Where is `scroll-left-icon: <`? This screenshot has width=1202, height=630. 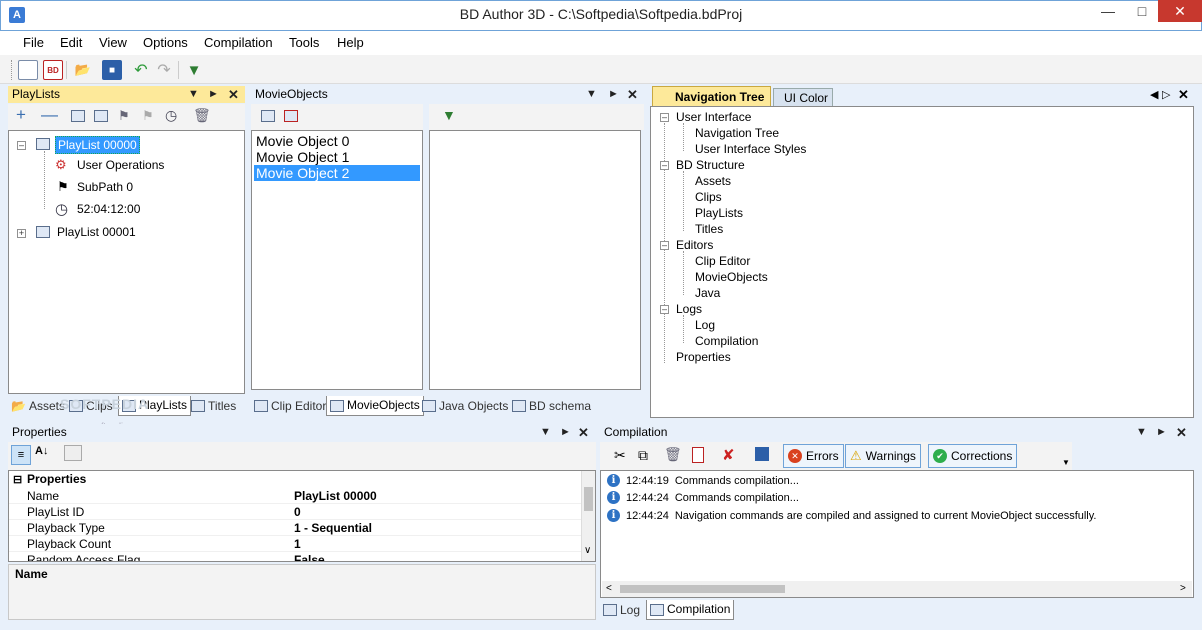 scroll-left-icon: < is located at coordinates (609, 588).